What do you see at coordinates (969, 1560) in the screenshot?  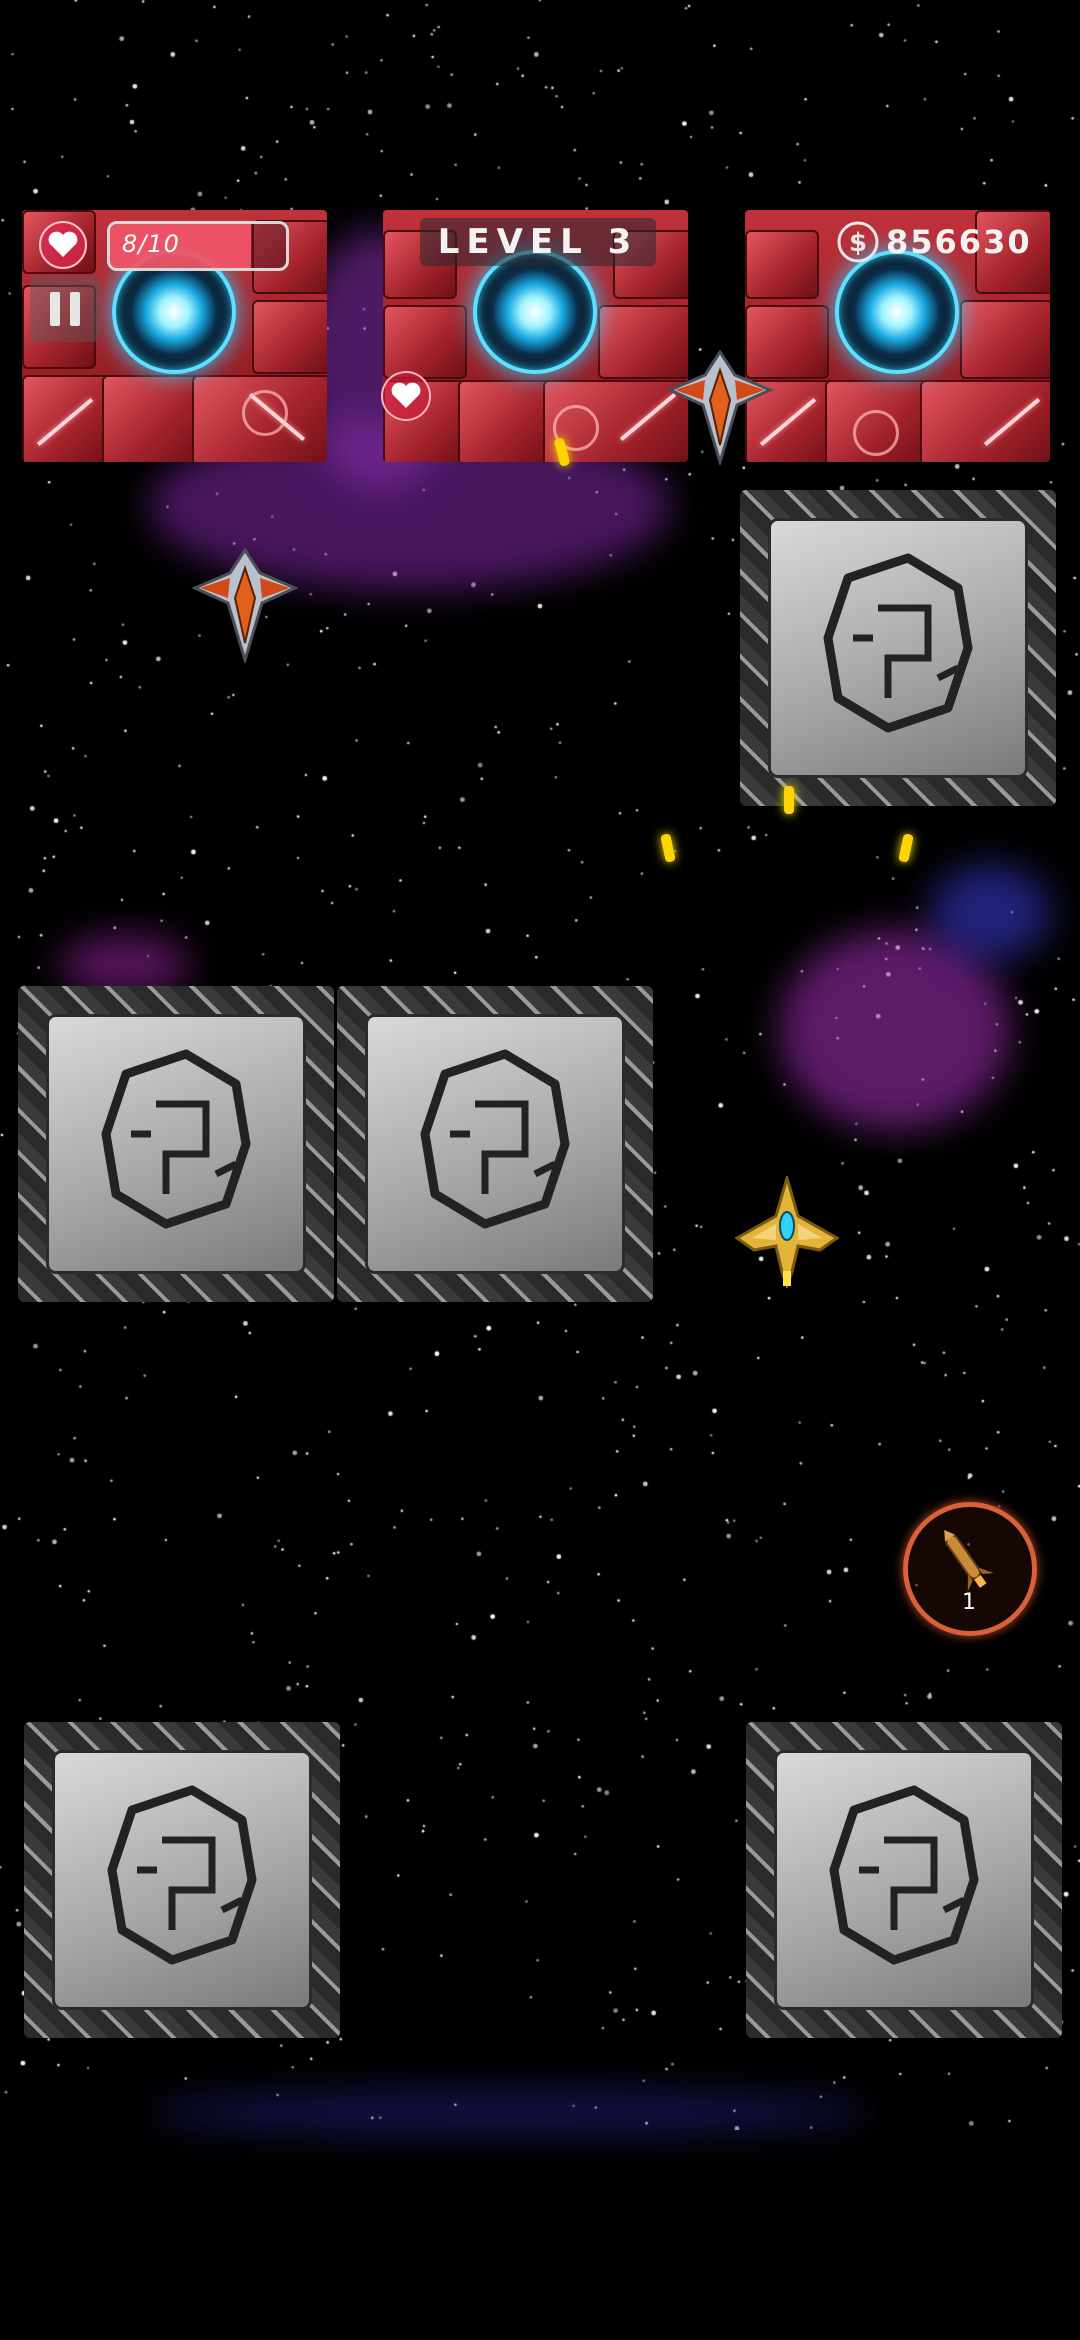 I see `missile-icon` at bounding box center [969, 1560].